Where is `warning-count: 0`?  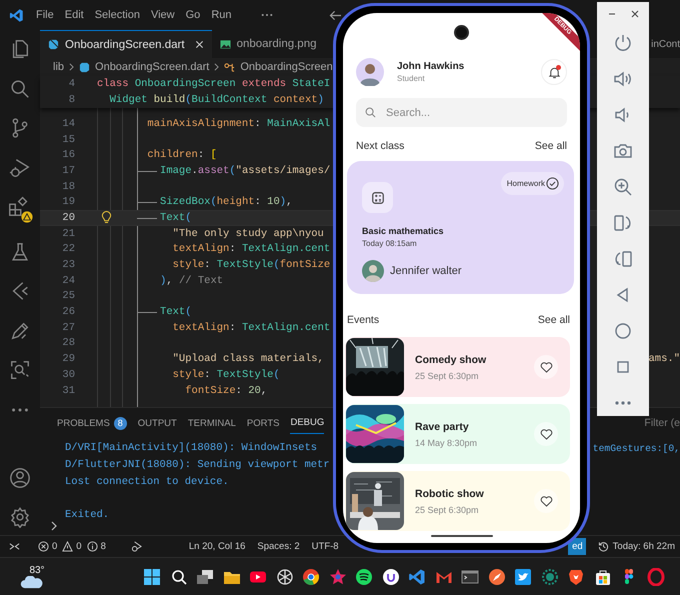
warning-count: 0 is located at coordinates (79, 546).